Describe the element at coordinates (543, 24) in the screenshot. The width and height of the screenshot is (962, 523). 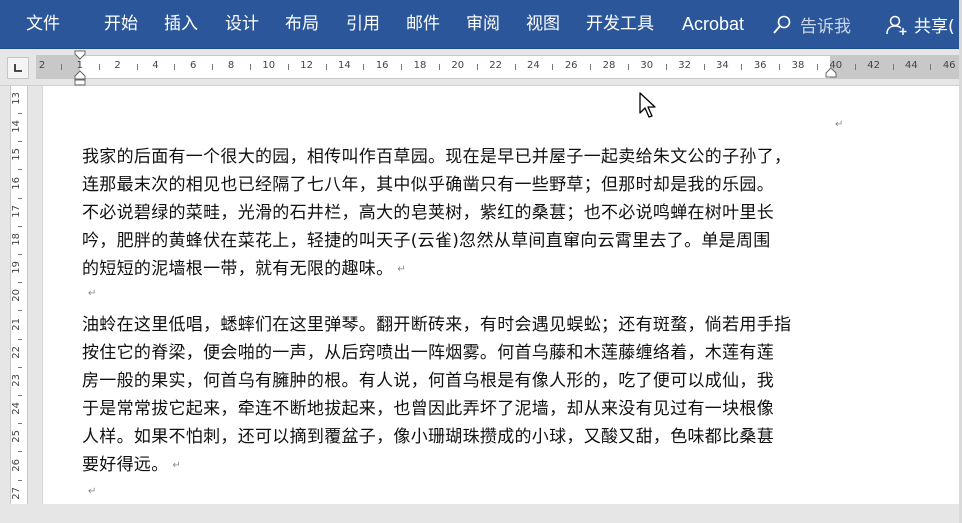
I see `ribbon-tab: 视图` at that location.